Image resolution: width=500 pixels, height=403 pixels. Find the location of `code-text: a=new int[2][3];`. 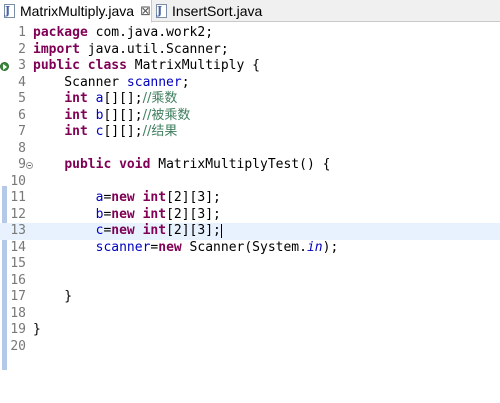

code-text: a=new int[2][3]; is located at coordinates (127, 198).